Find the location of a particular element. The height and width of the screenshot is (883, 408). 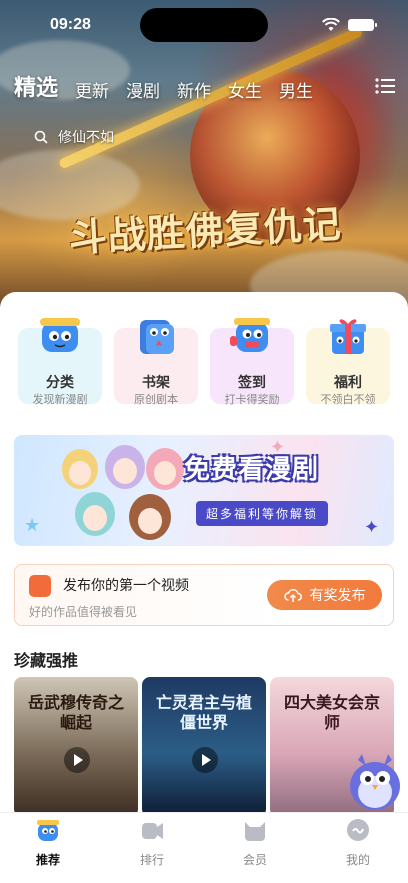

battery-icon is located at coordinates (362, 25).